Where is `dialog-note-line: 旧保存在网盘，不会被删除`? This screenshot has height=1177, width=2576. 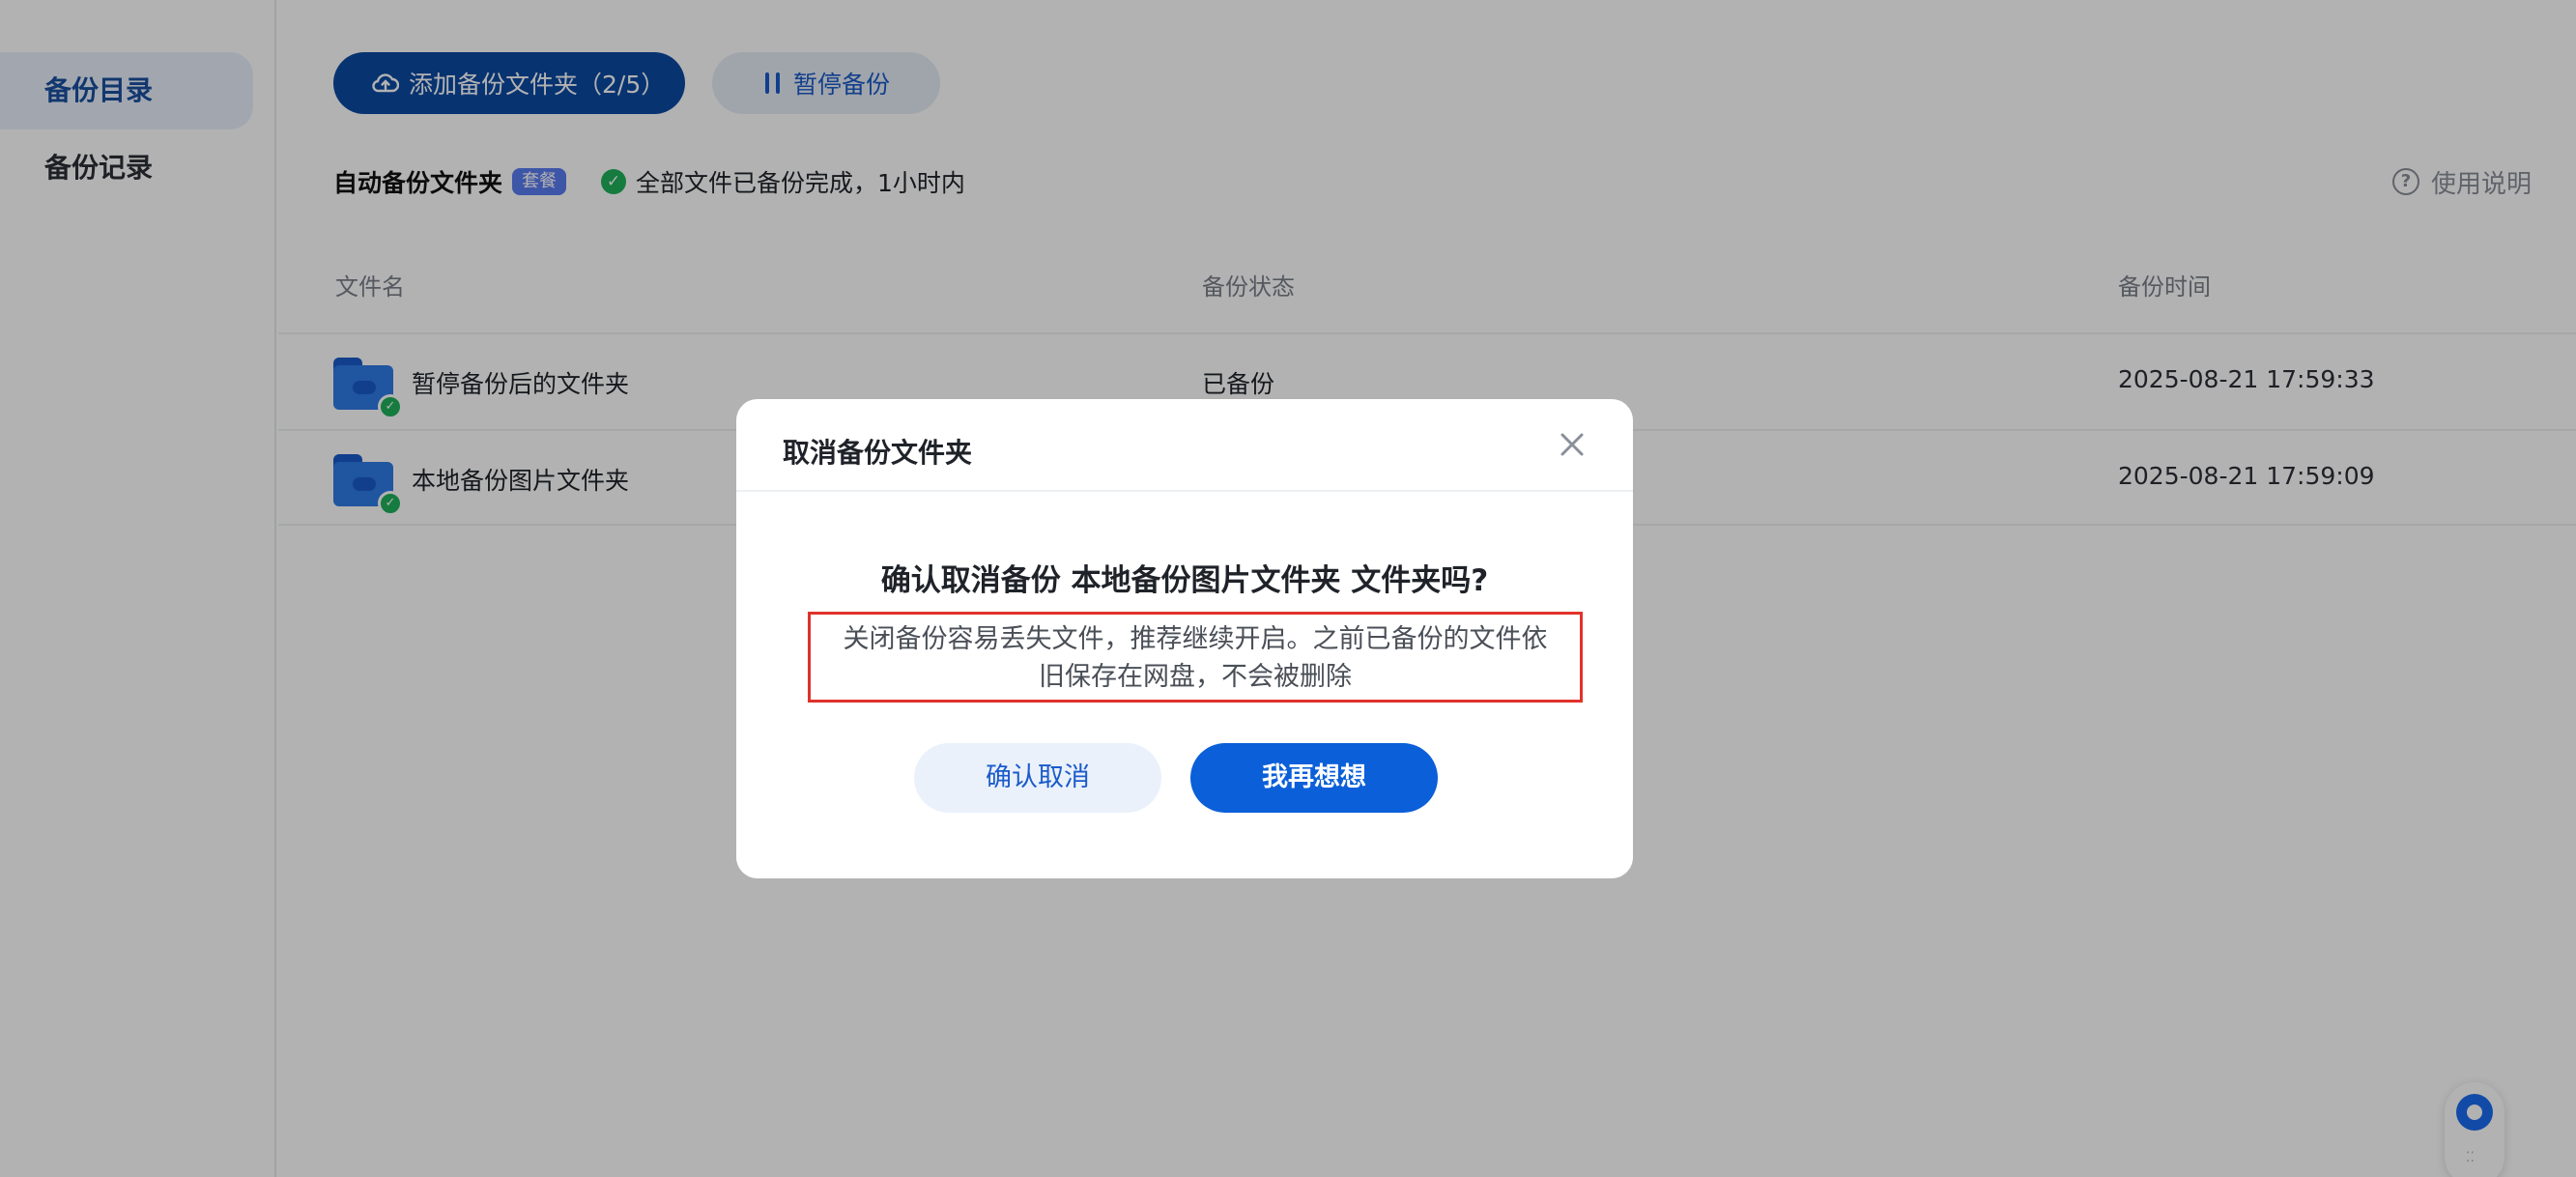 dialog-note-line: 旧保存在网盘，不会被删除 is located at coordinates (1196, 677).